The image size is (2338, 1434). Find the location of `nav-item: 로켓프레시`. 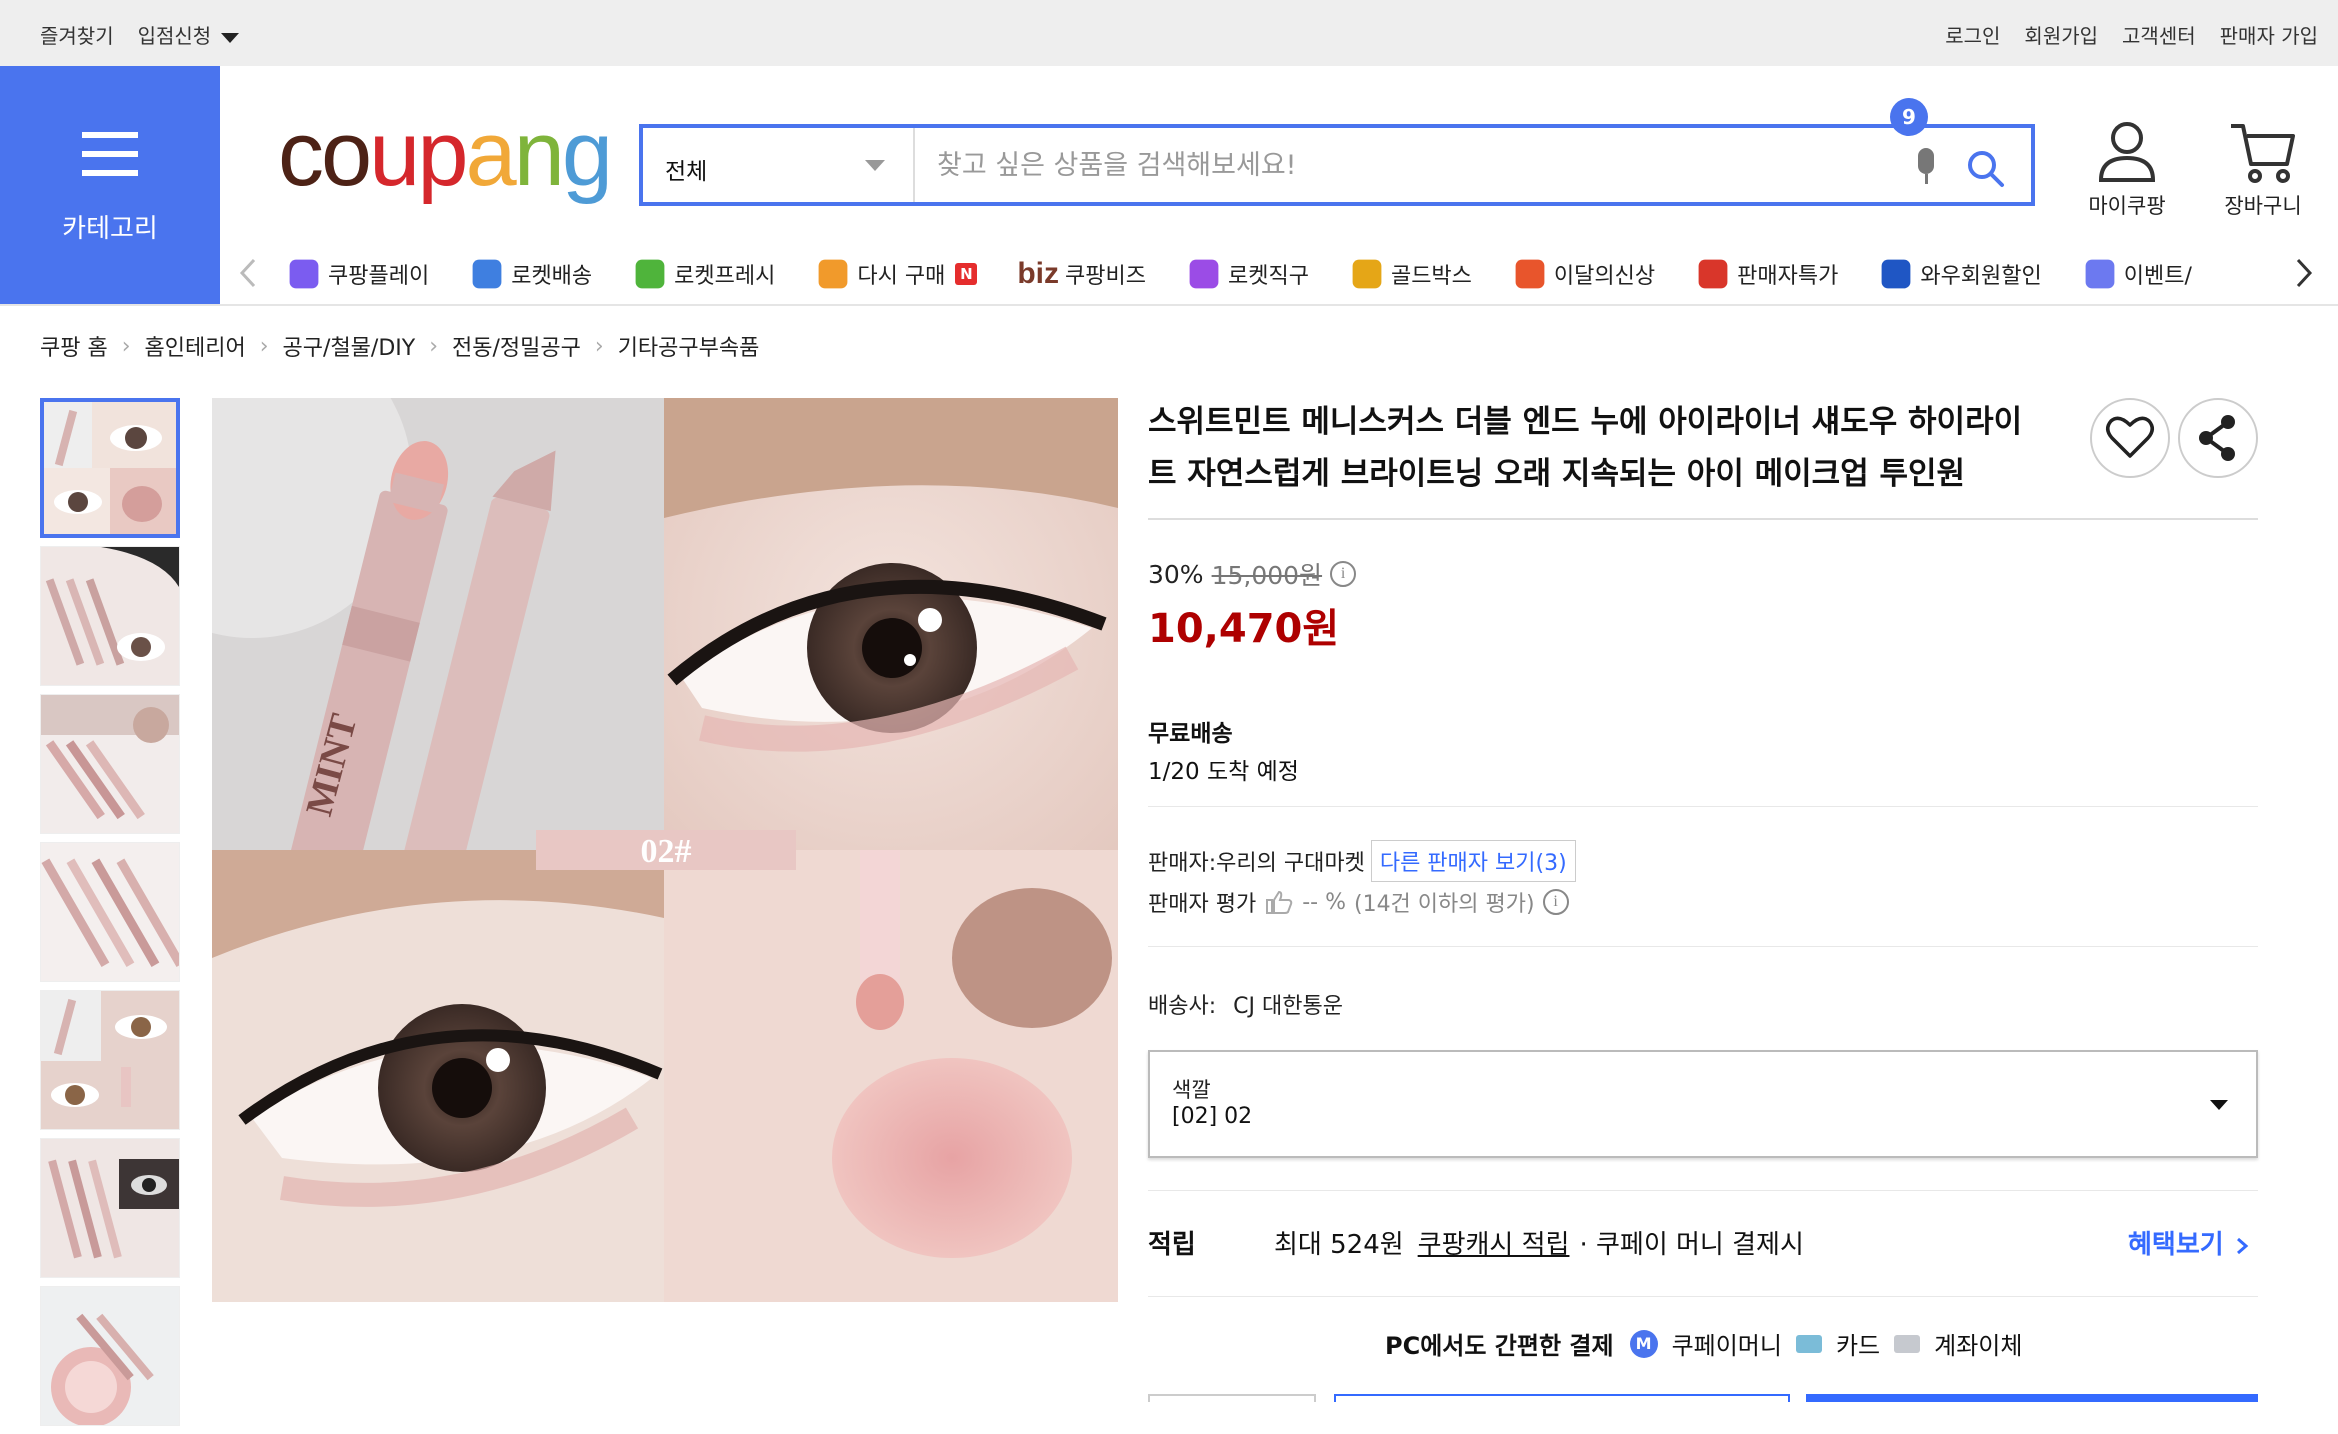

nav-item: 로켓프레시 is located at coordinates (703, 274).